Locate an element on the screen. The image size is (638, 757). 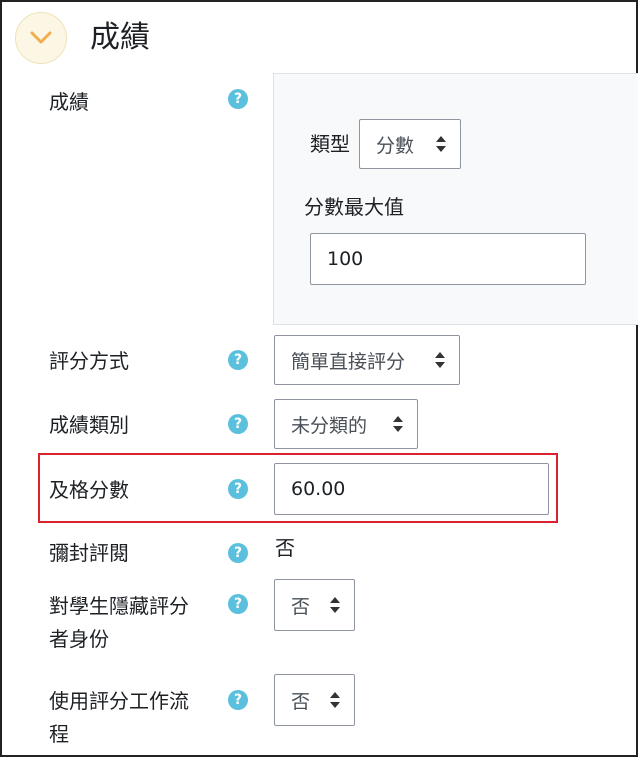
blind-marking-label: 彌封評閱 is located at coordinates (89, 553).